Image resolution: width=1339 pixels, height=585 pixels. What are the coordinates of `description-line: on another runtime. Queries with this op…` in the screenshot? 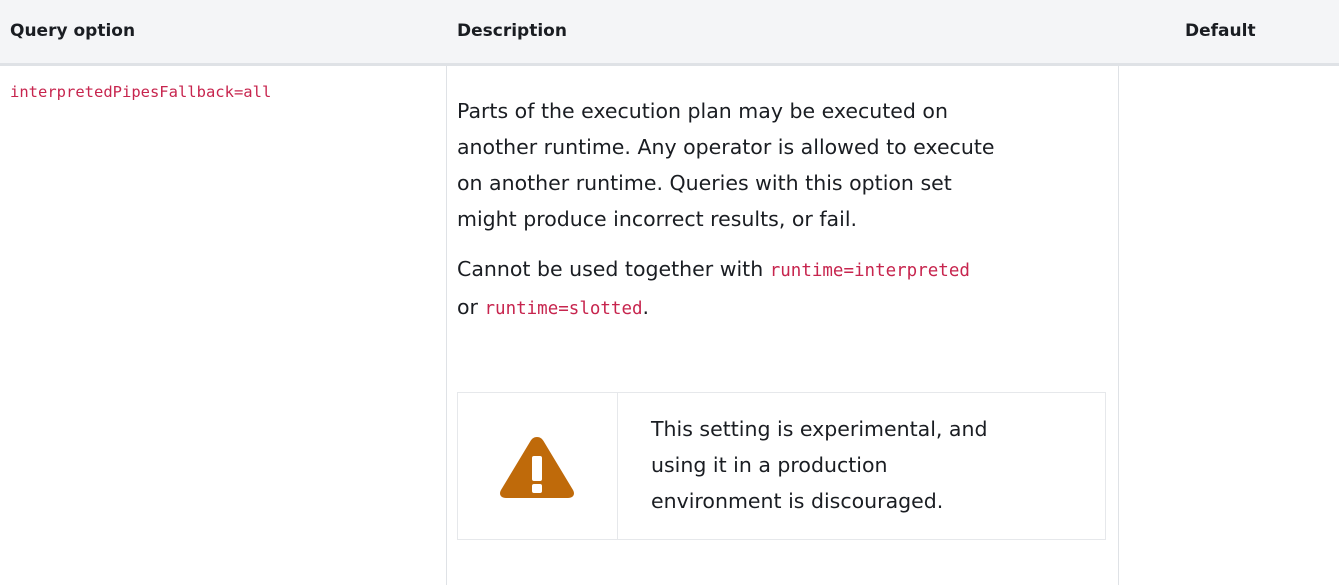 It's located at (704, 183).